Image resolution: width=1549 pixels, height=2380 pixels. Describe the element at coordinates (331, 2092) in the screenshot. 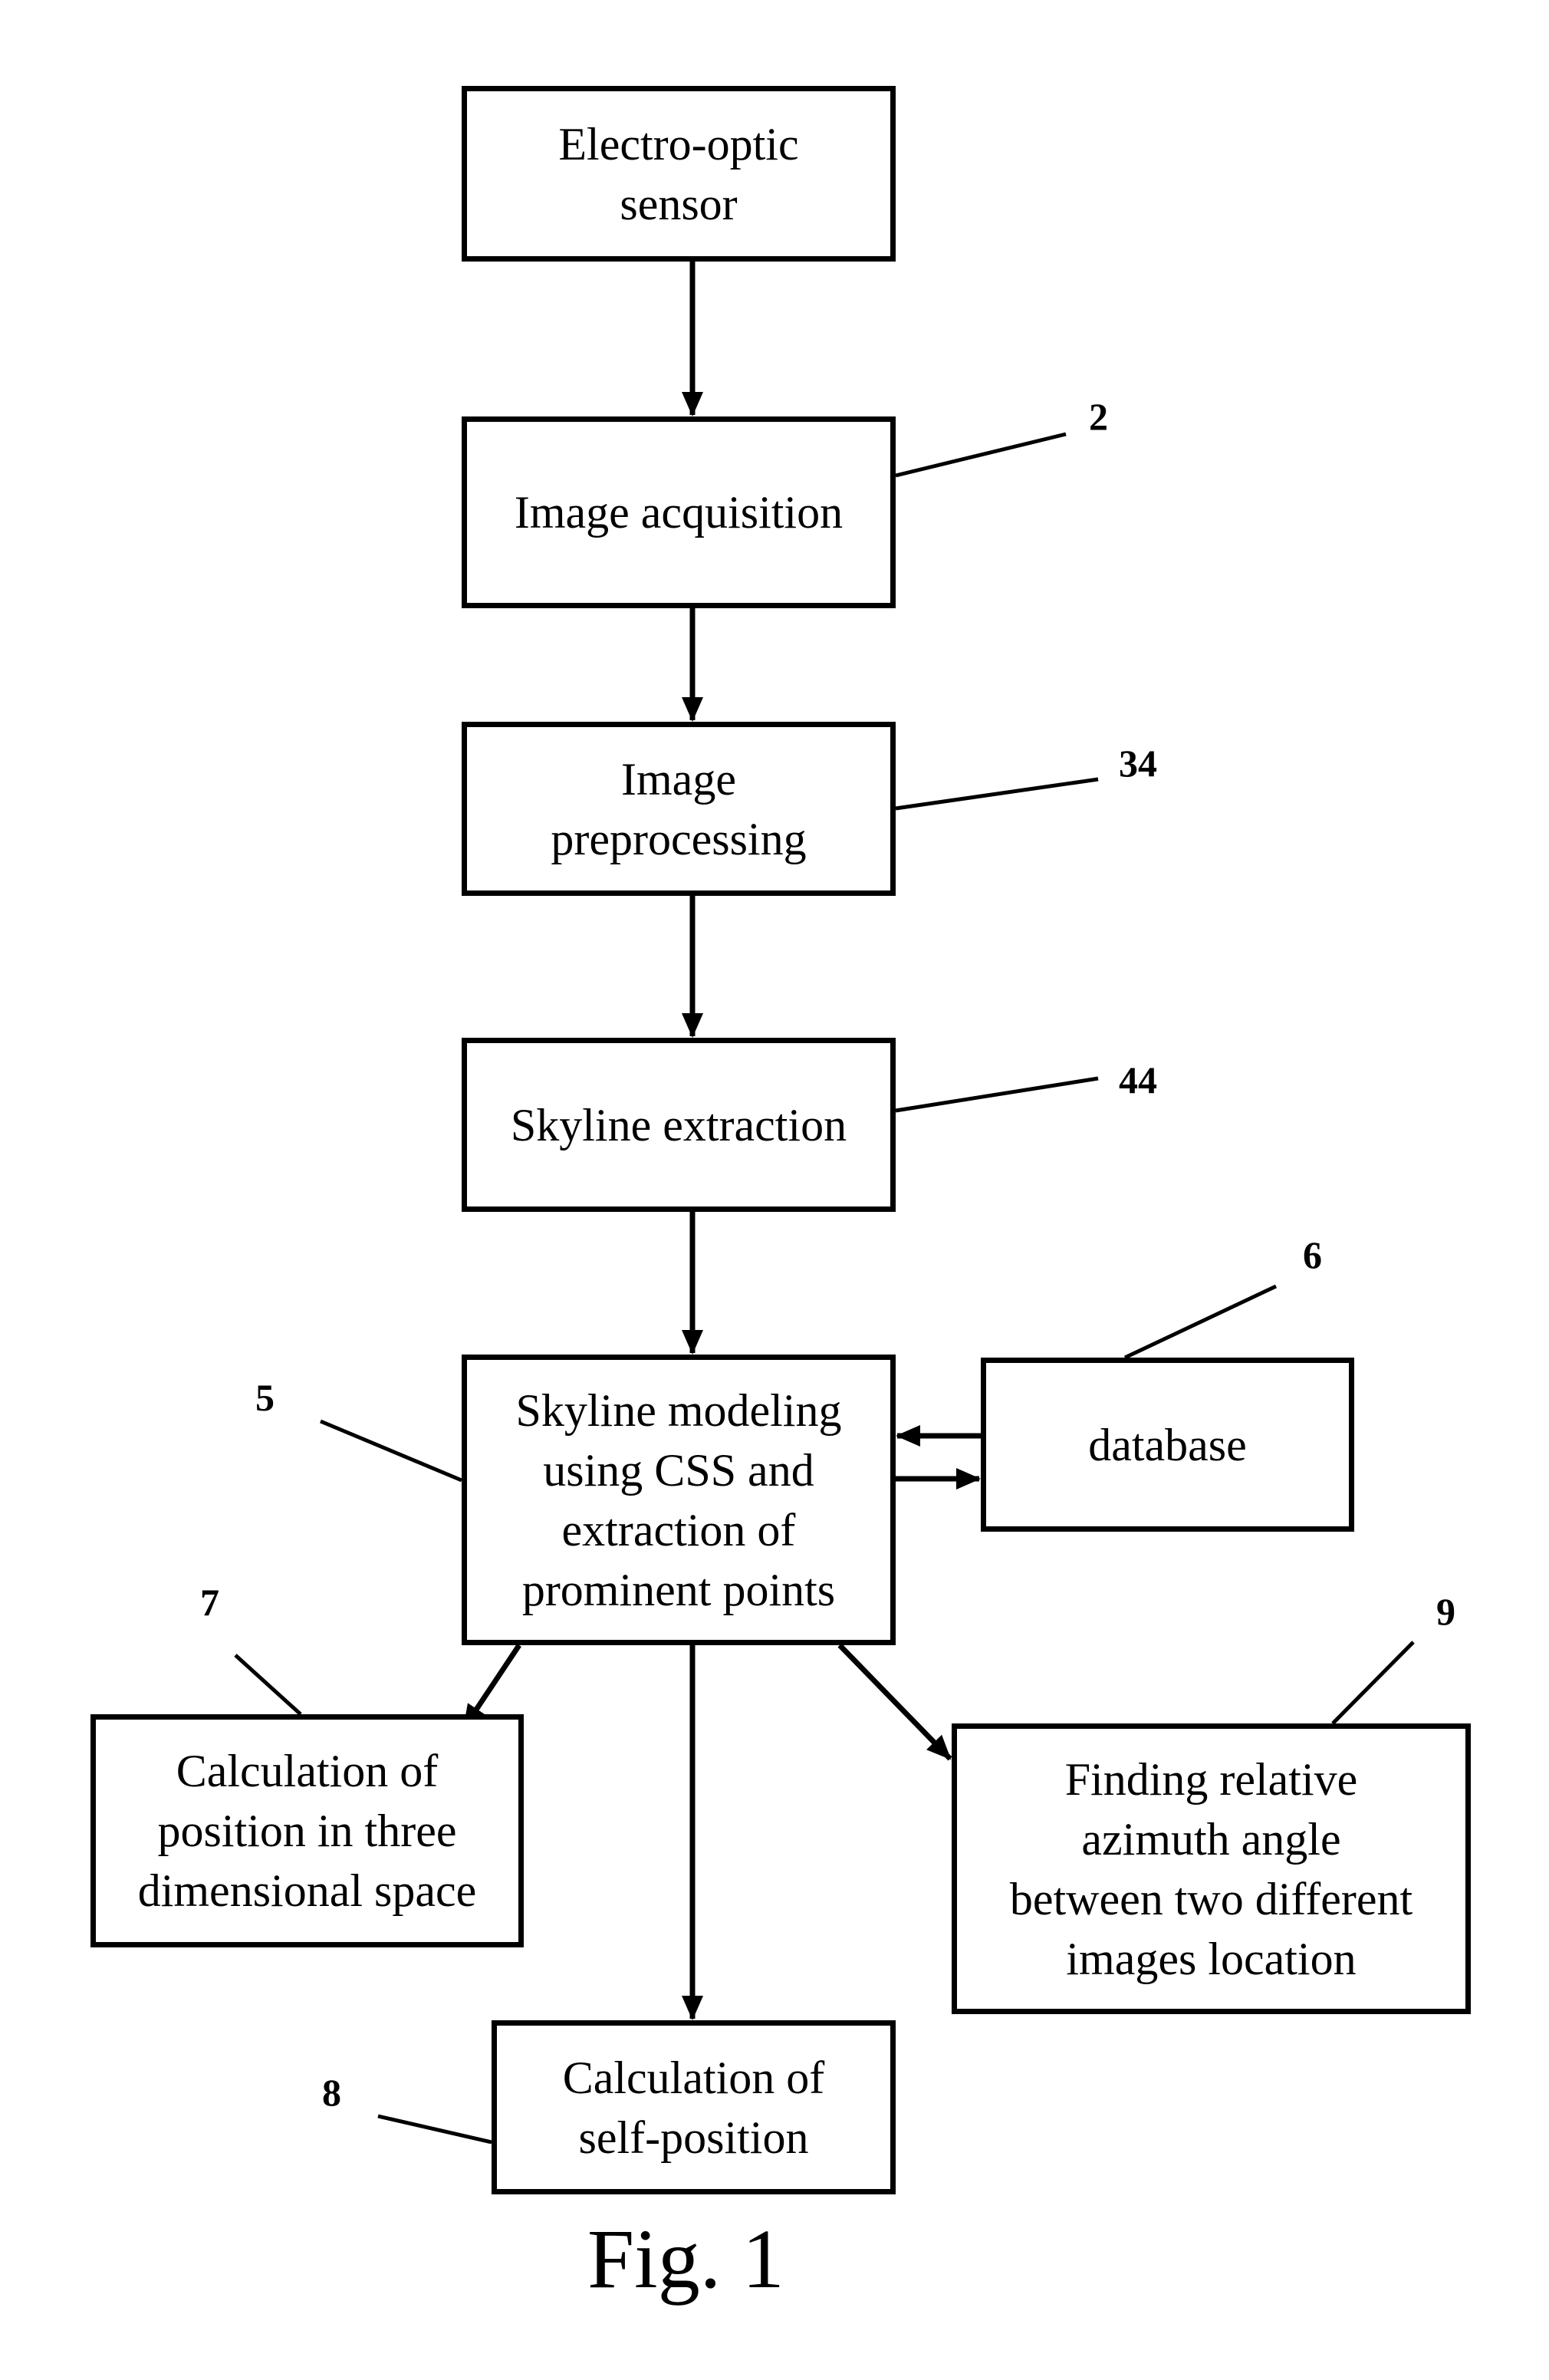

I see `ref-number-8: 8` at that location.